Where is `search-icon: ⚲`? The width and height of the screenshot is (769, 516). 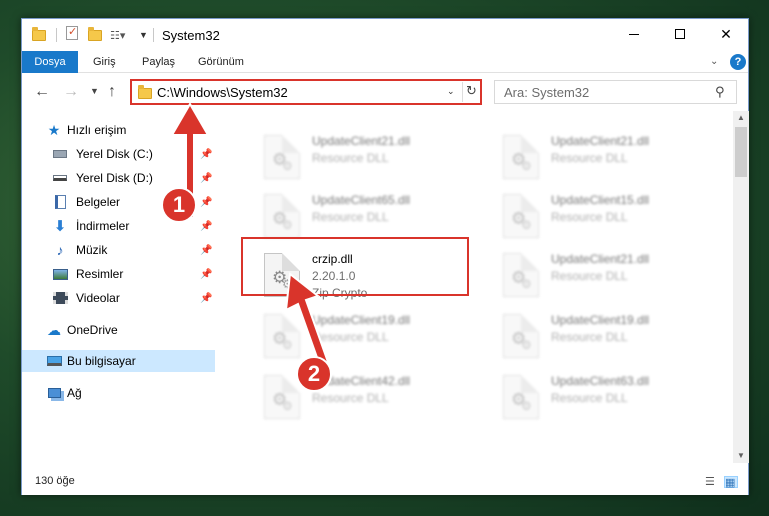
search-icon: ⚲ is located at coordinates (720, 92).